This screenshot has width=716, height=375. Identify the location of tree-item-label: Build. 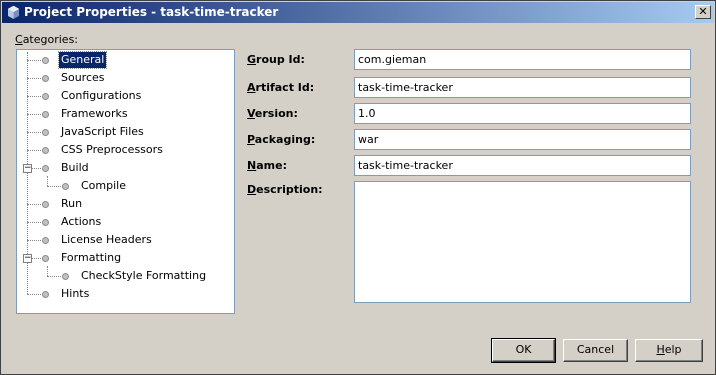
(75, 167).